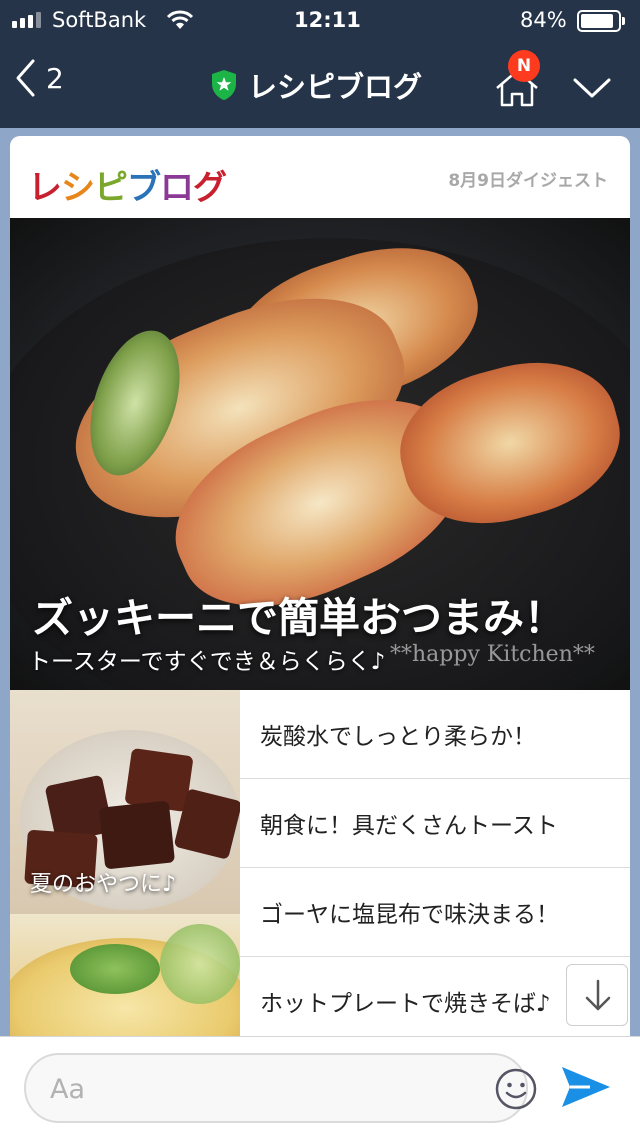 Image resolution: width=640 pixels, height=1136 pixels. What do you see at coordinates (435, 823) in the screenshot?
I see `list-item: 朝食に！具だくさんトースト` at bounding box center [435, 823].